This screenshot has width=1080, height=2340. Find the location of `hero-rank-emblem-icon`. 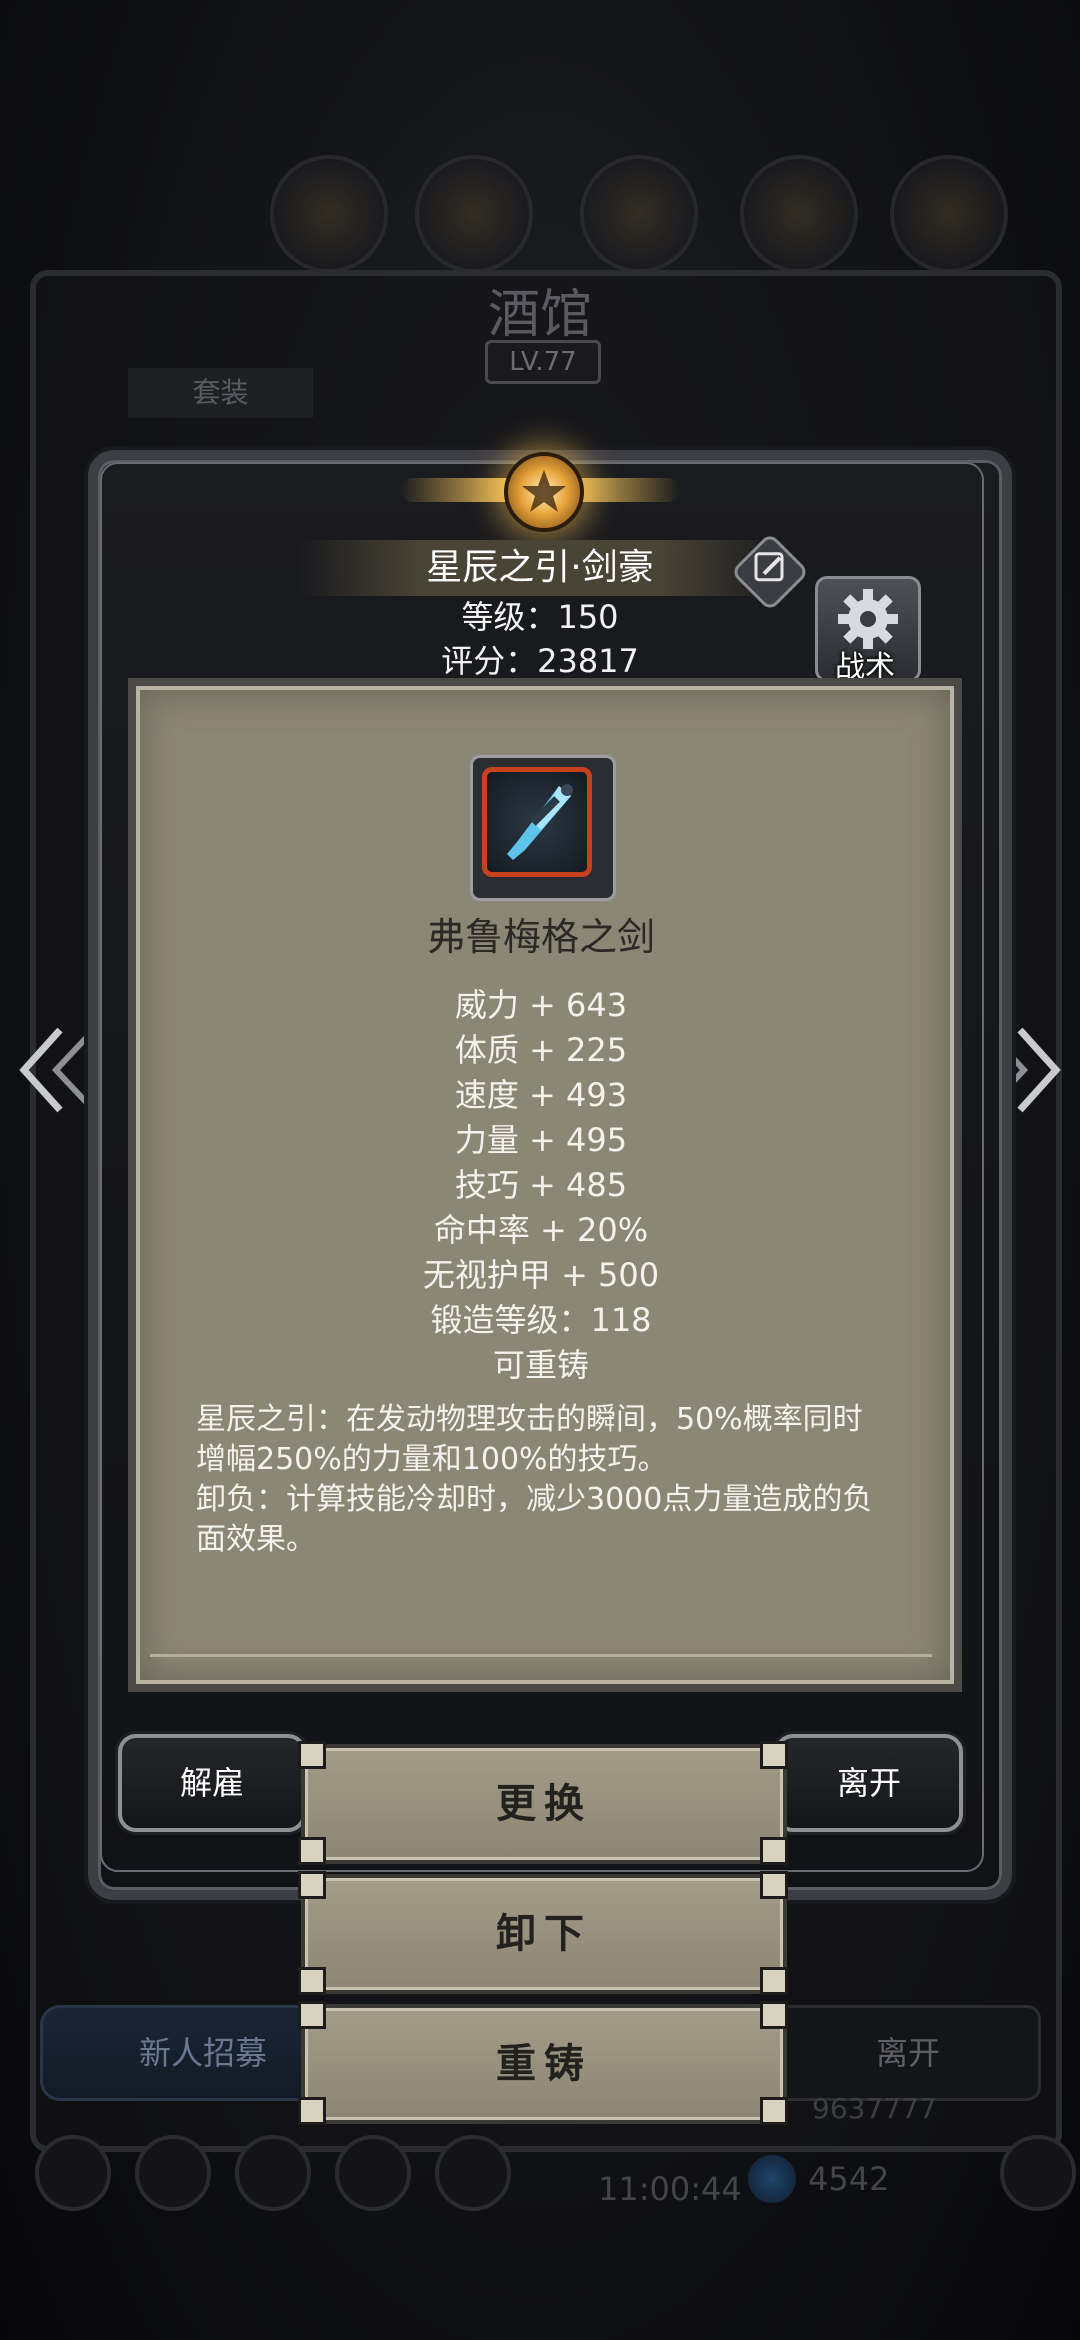

hero-rank-emblem-icon is located at coordinates (544, 492).